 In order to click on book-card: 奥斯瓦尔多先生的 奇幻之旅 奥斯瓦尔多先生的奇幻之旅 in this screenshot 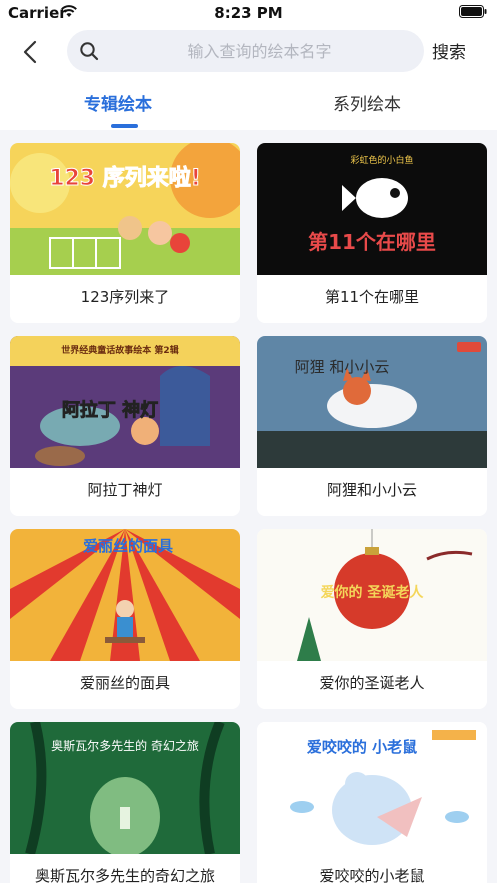, I will do `click(125, 802)`.